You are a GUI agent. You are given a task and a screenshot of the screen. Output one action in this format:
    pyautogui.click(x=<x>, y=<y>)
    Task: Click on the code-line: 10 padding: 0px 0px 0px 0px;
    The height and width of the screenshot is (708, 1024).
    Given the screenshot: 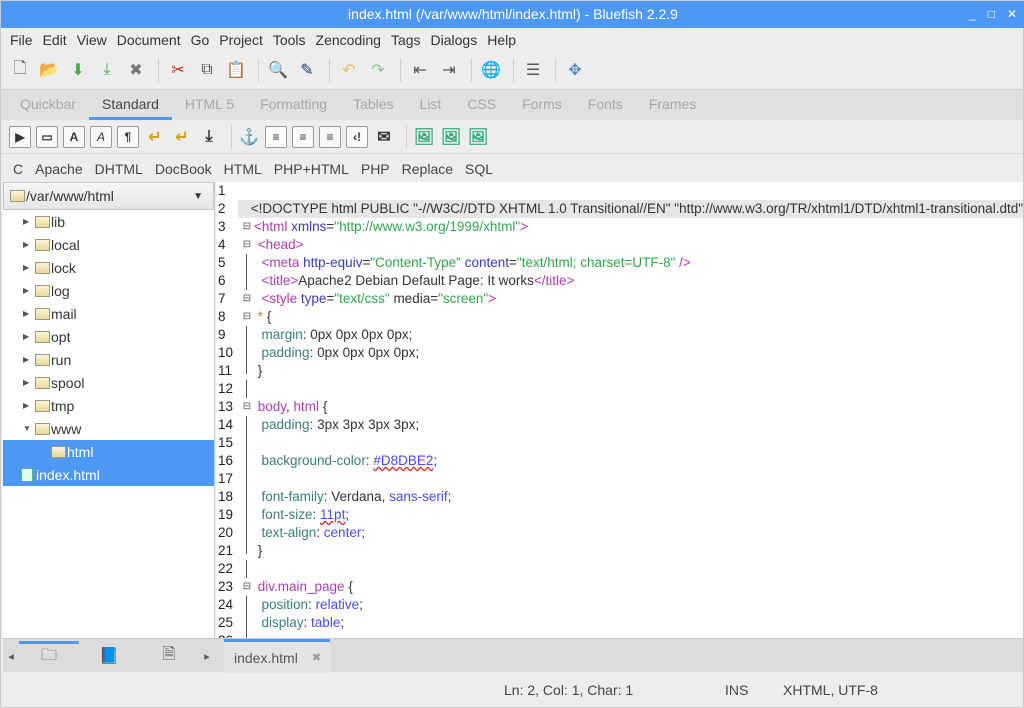 What is the action you would take?
    pyautogui.click(x=619, y=353)
    